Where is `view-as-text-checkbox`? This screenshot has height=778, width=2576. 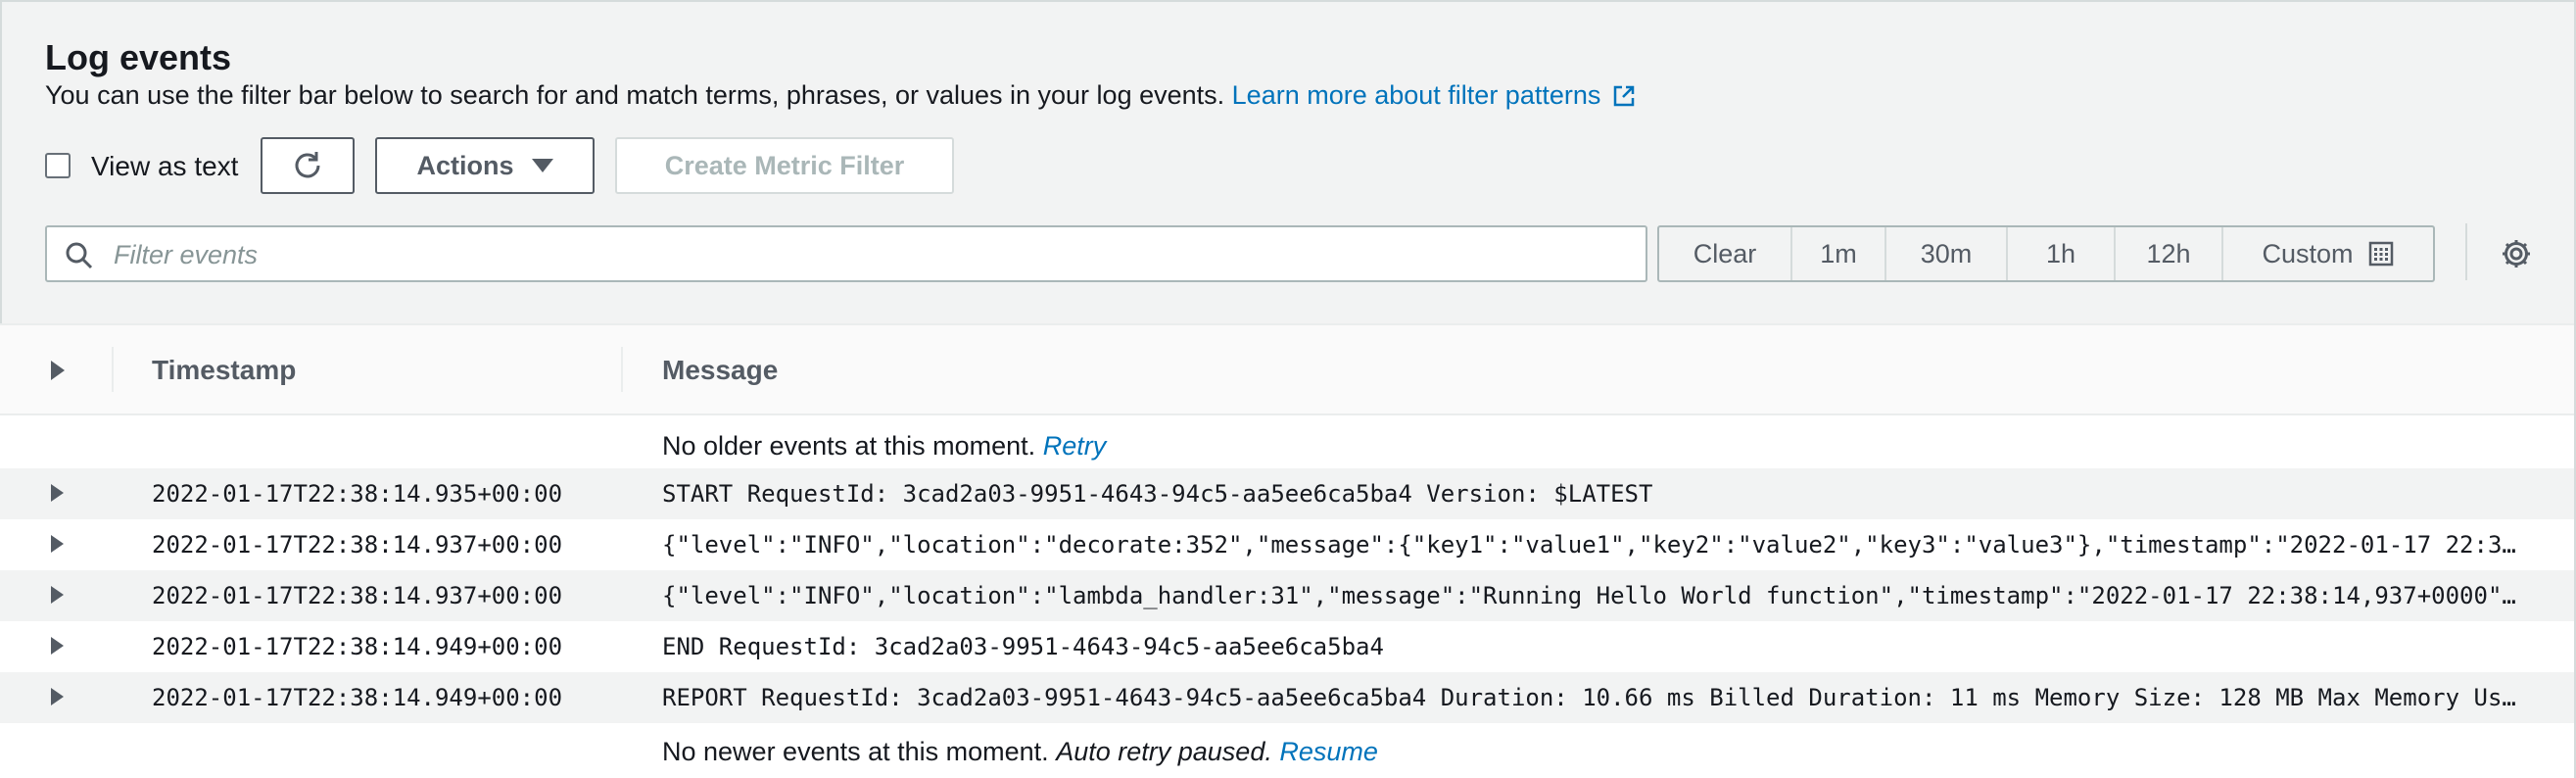
view-as-text-checkbox is located at coordinates (58, 166).